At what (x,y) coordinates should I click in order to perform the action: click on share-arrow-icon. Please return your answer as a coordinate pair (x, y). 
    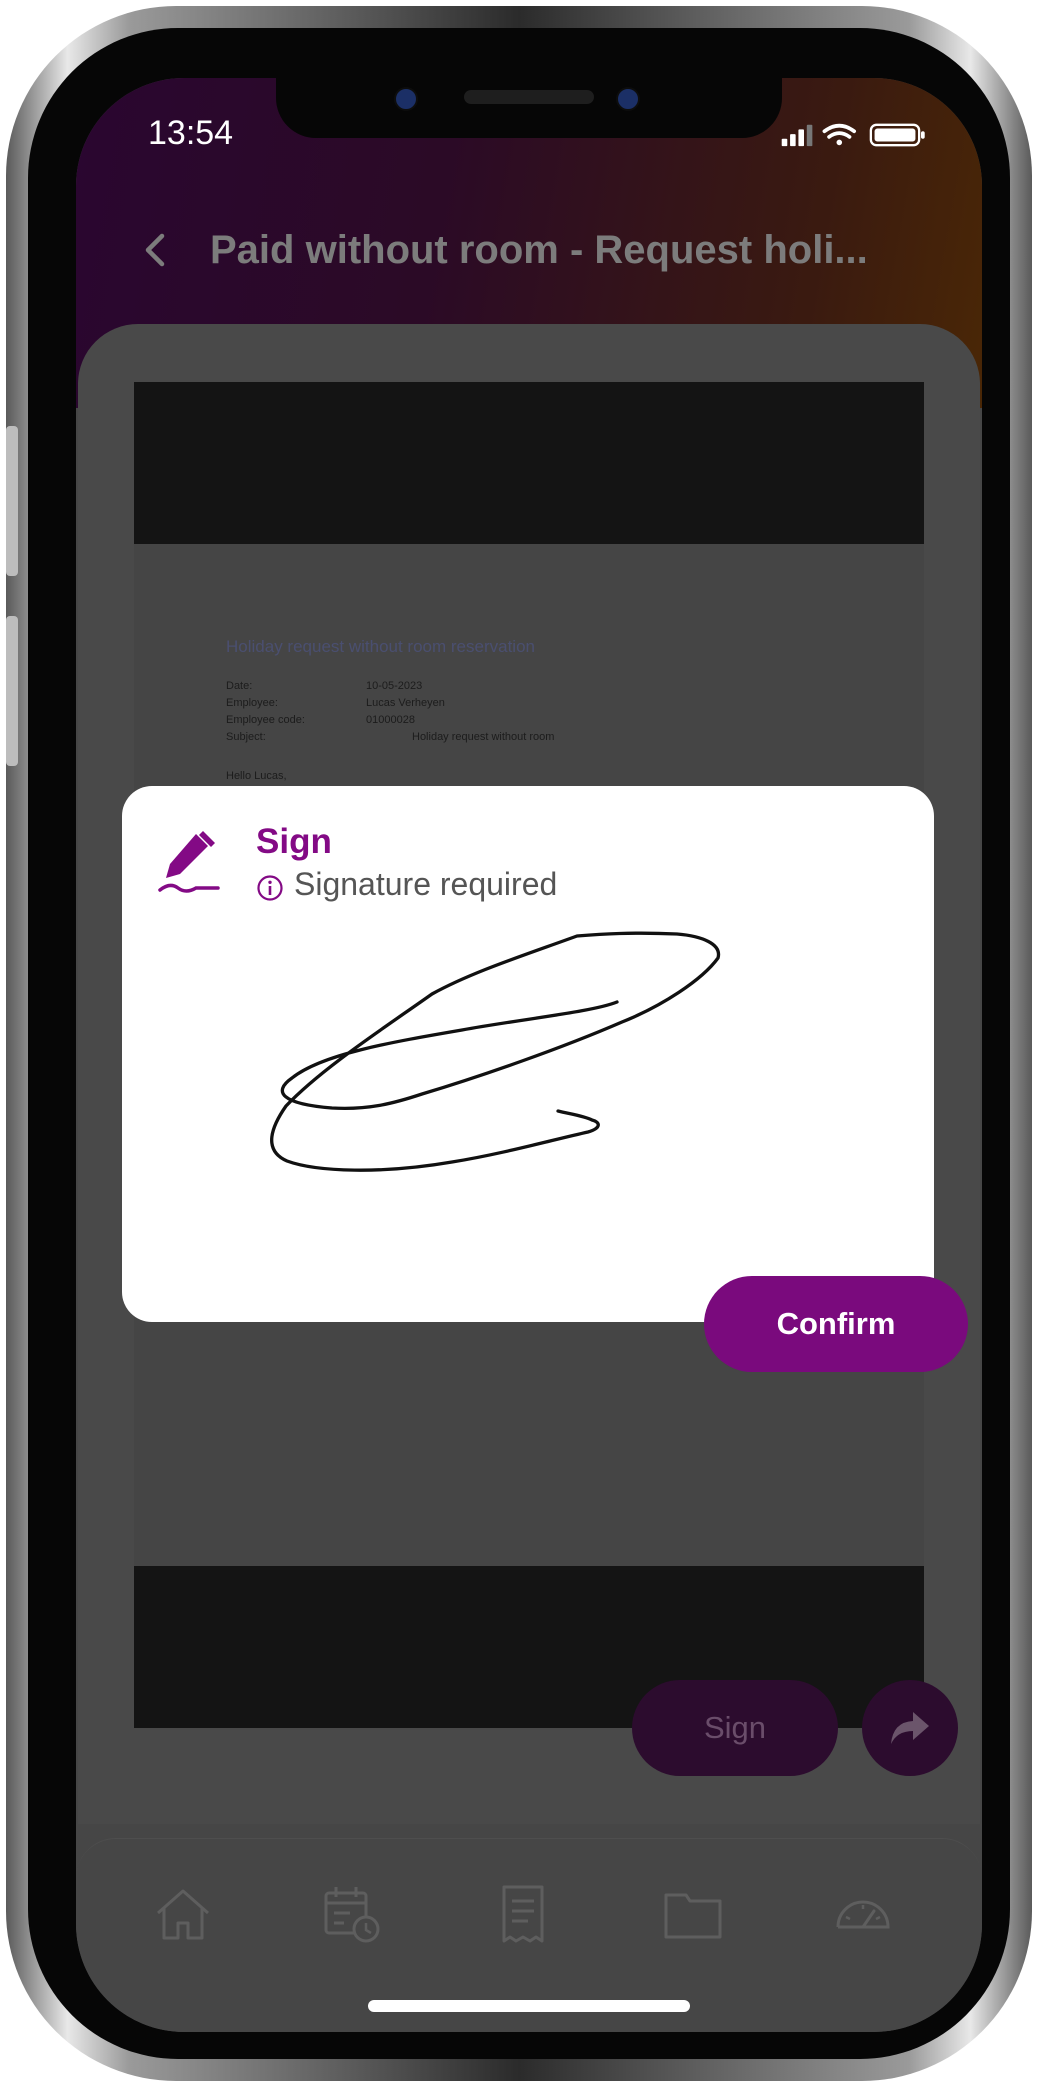
    Looking at the image, I should click on (910, 1728).